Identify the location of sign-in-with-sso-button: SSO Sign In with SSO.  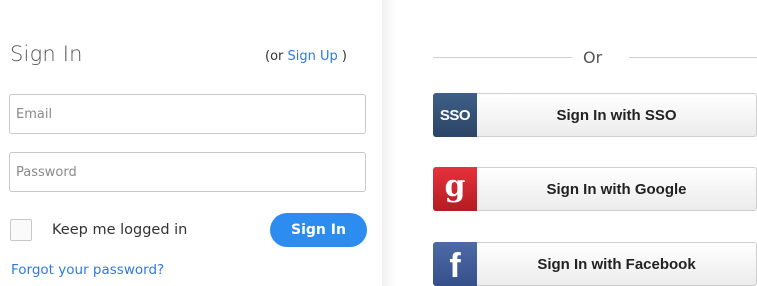
(595, 115).